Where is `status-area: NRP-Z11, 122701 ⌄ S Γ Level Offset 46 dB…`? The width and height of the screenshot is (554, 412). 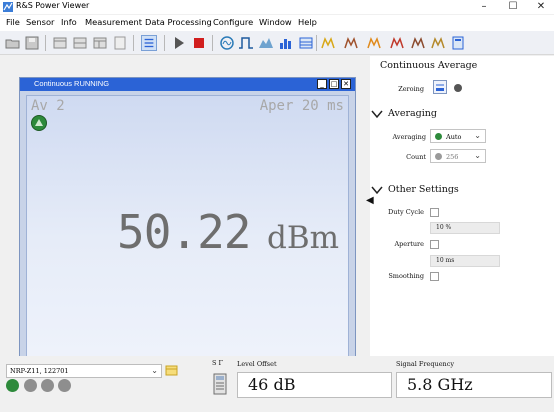
status-area: NRP-Z11, 122701 ⌄ S Γ Level Offset 46 dB… is located at coordinates (277, 384).